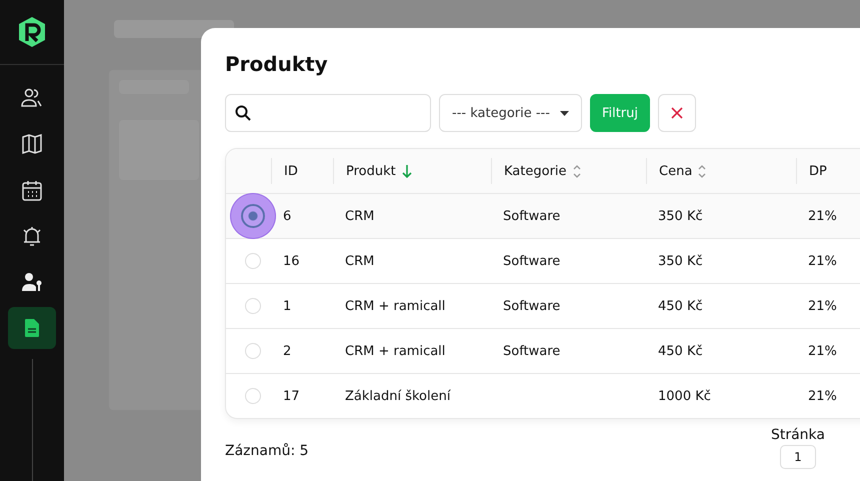 The image size is (860, 481). Describe the element at coordinates (32, 32) in the screenshot. I see `logo-icon` at that location.